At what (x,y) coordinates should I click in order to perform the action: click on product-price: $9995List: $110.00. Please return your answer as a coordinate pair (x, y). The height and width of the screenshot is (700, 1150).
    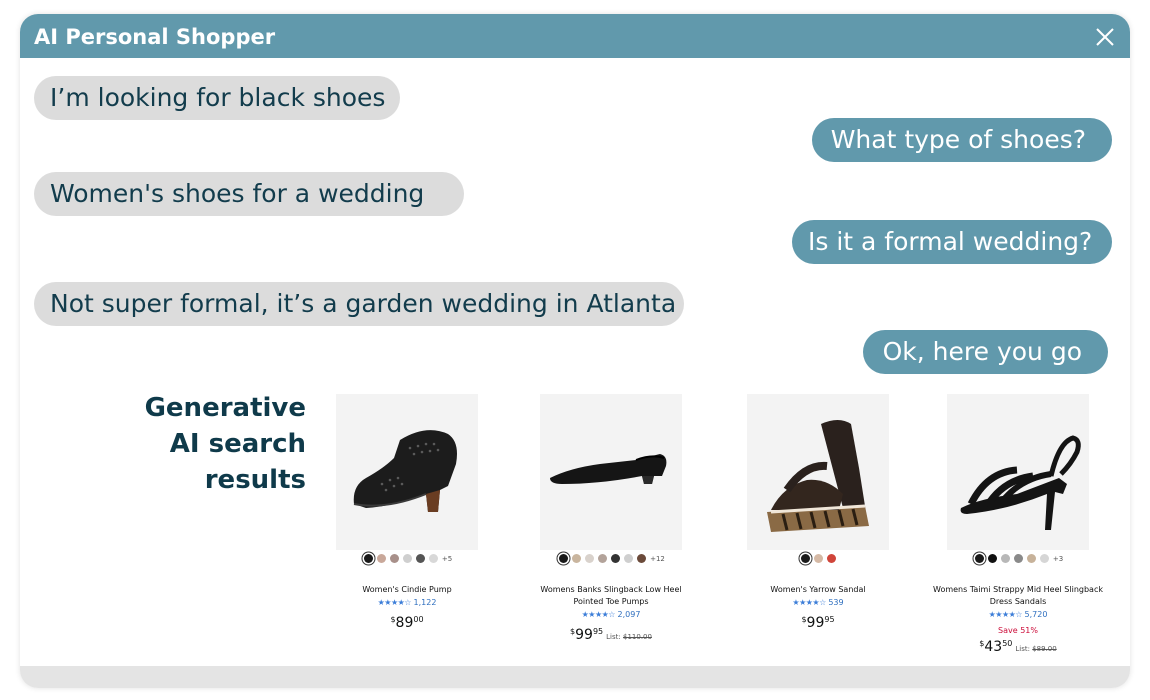
    Looking at the image, I should click on (611, 635).